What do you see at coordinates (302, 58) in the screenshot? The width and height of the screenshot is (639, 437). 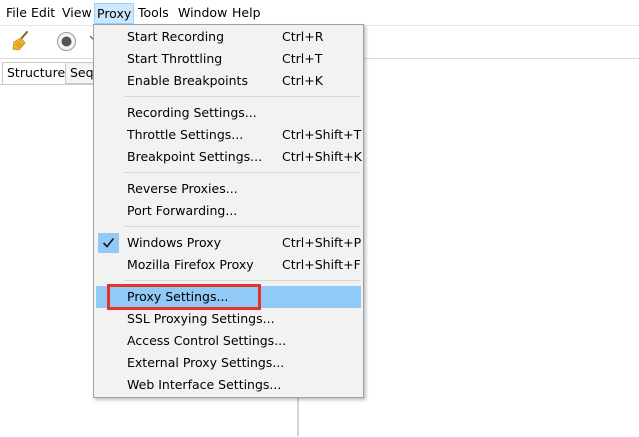 I see `menu-item-shortcut: Ctrl+T` at bounding box center [302, 58].